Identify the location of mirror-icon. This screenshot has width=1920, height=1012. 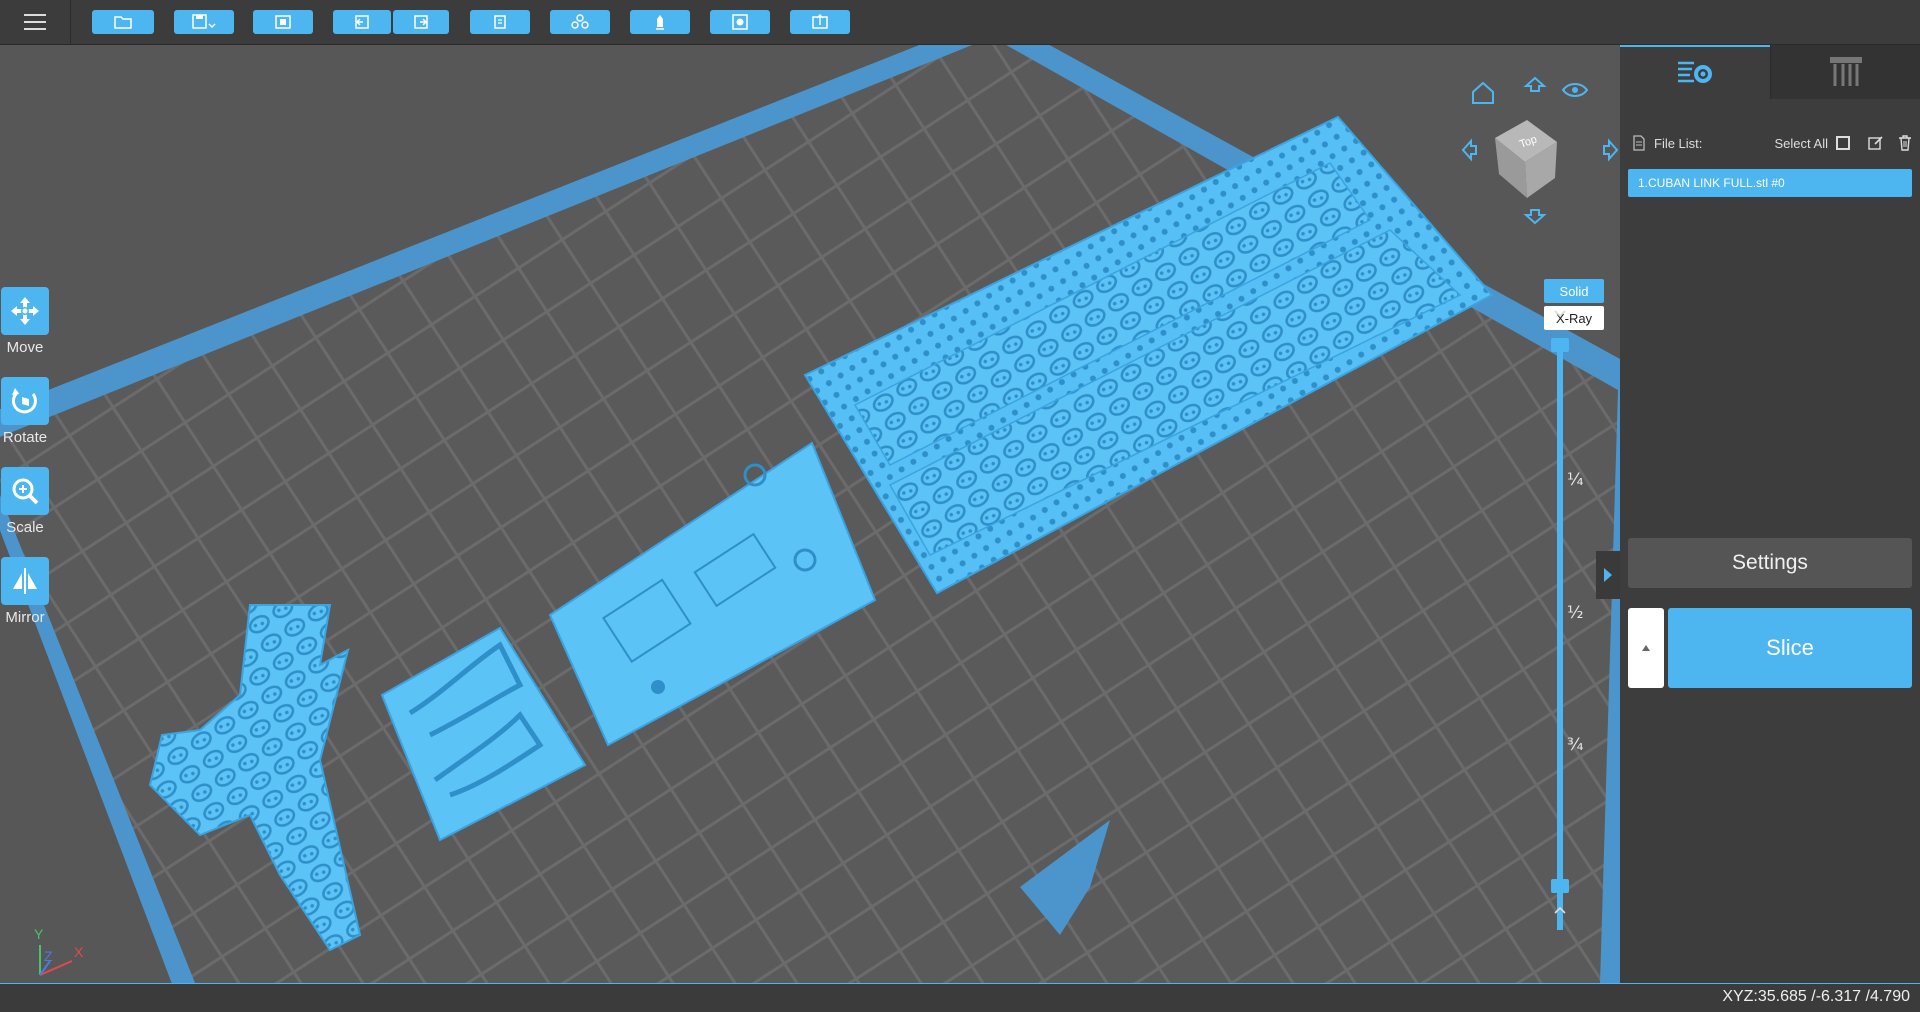
(25, 581).